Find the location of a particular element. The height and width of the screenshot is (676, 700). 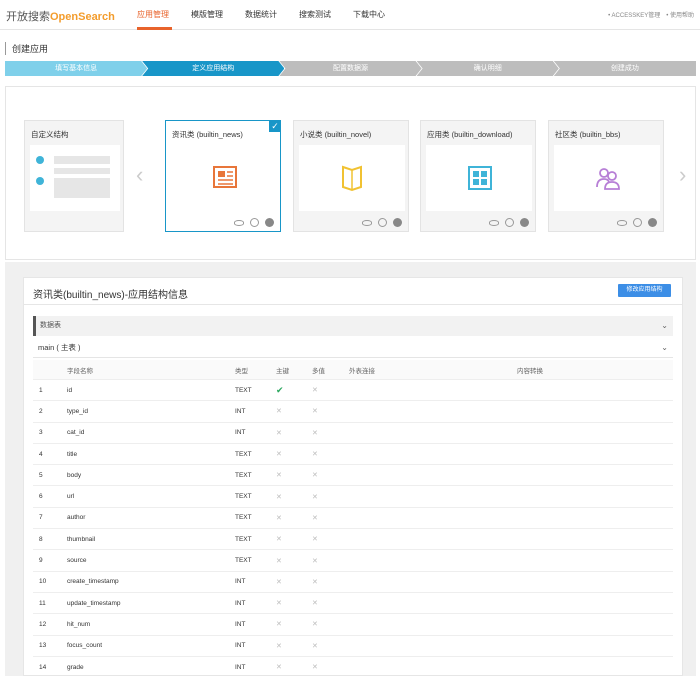

tab-statistics: 数据统计 is located at coordinates (261, 14).